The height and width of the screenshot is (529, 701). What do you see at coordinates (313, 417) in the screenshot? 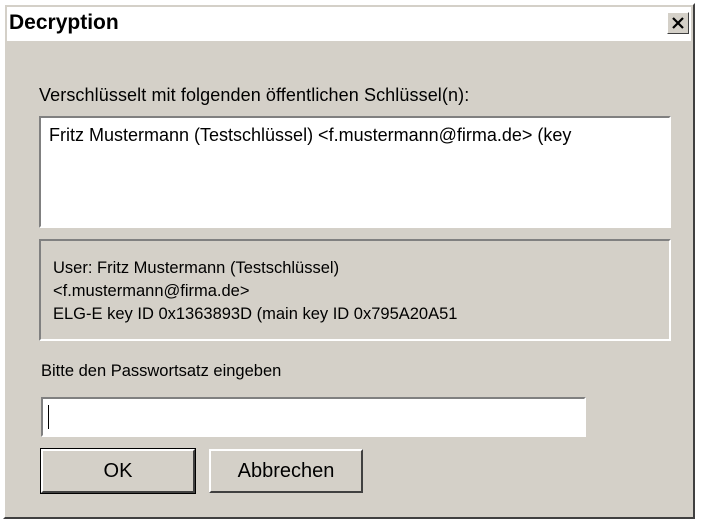
I see `passphrase-input` at bounding box center [313, 417].